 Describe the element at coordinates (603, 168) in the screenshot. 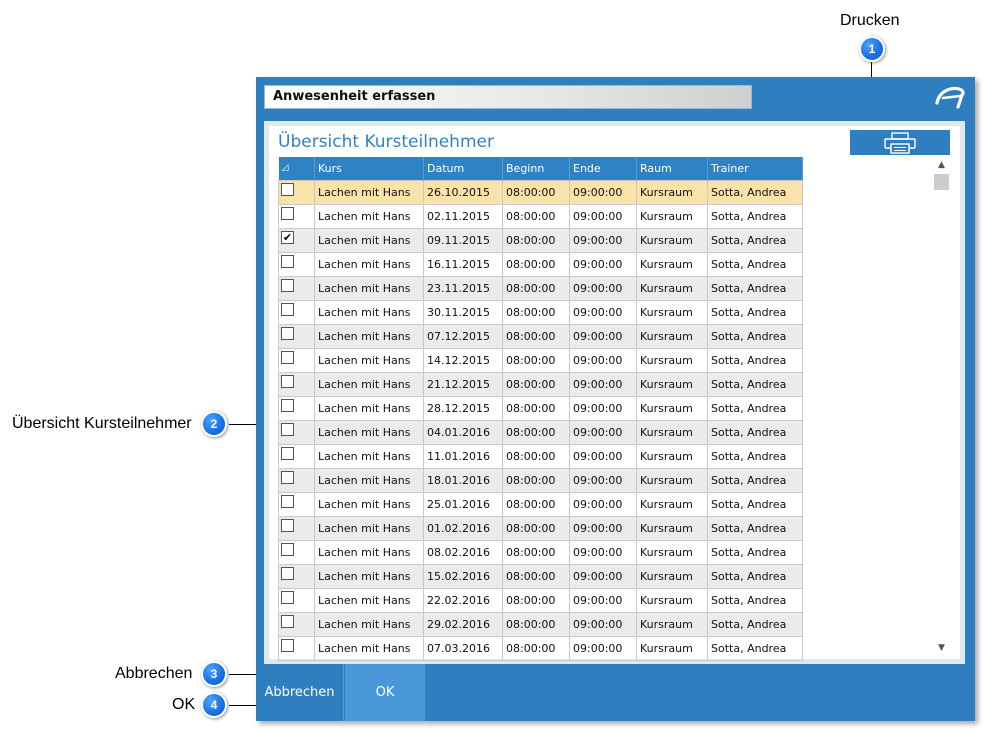

I see `column-header-ende: Ende` at that location.